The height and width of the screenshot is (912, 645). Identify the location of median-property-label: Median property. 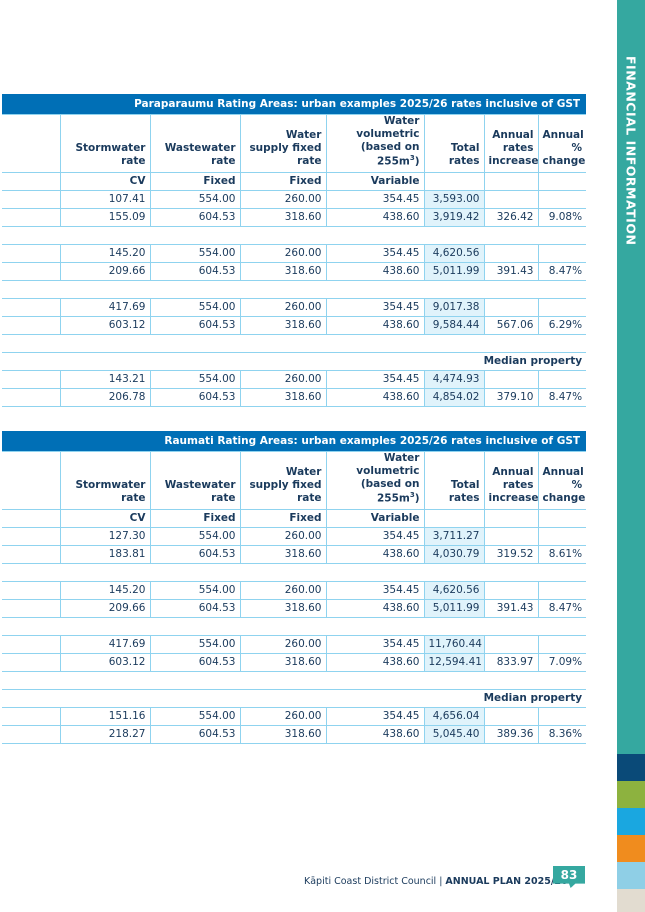
(294, 698).